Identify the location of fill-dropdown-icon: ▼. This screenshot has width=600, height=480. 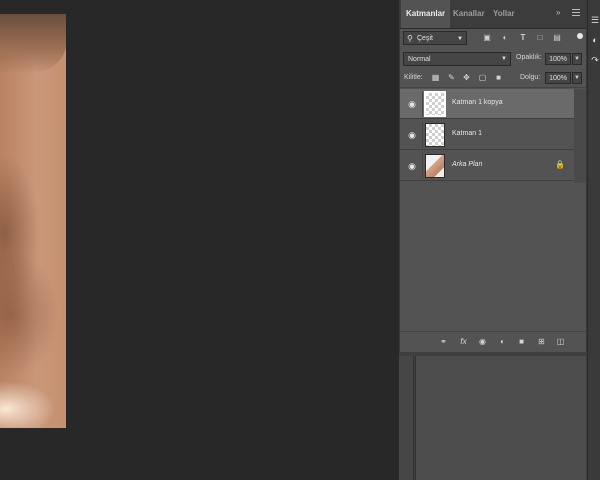
(577, 78).